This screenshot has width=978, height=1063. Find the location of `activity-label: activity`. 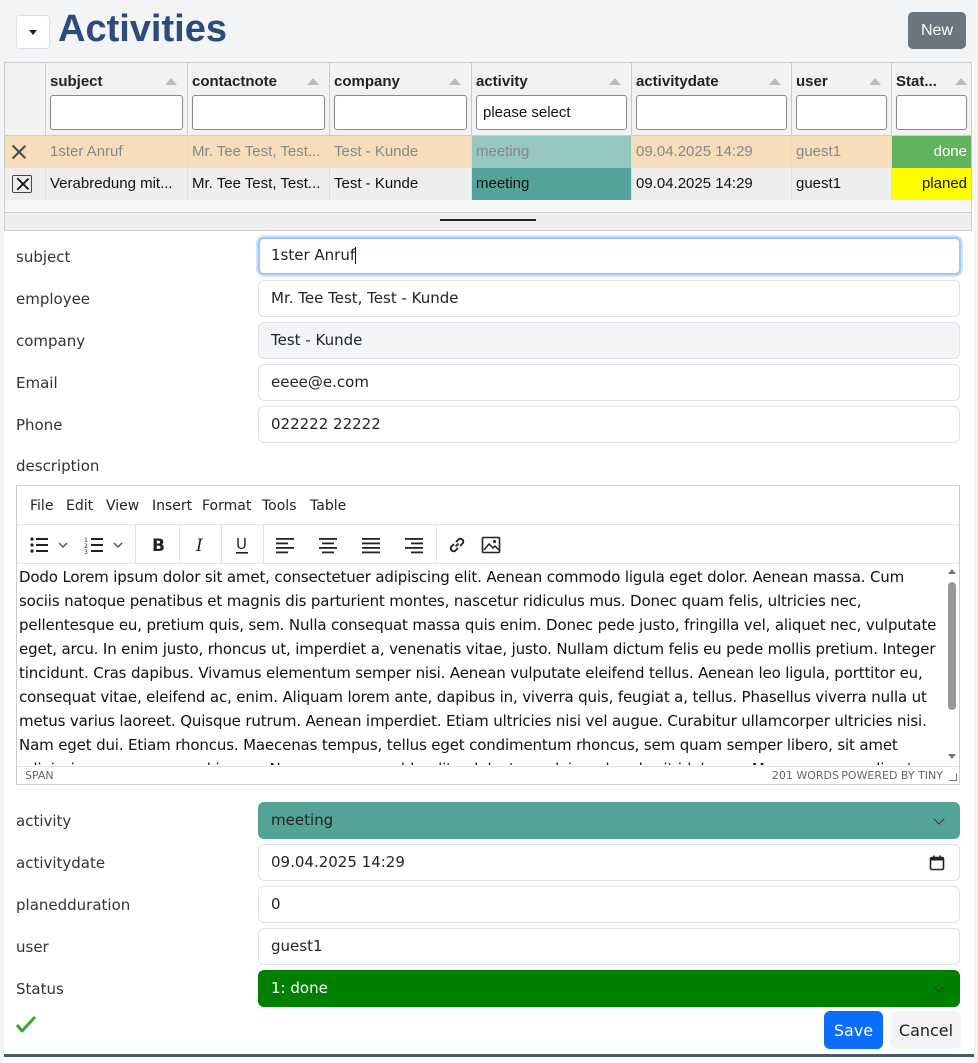

activity-label: activity is located at coordinates (44, 821).